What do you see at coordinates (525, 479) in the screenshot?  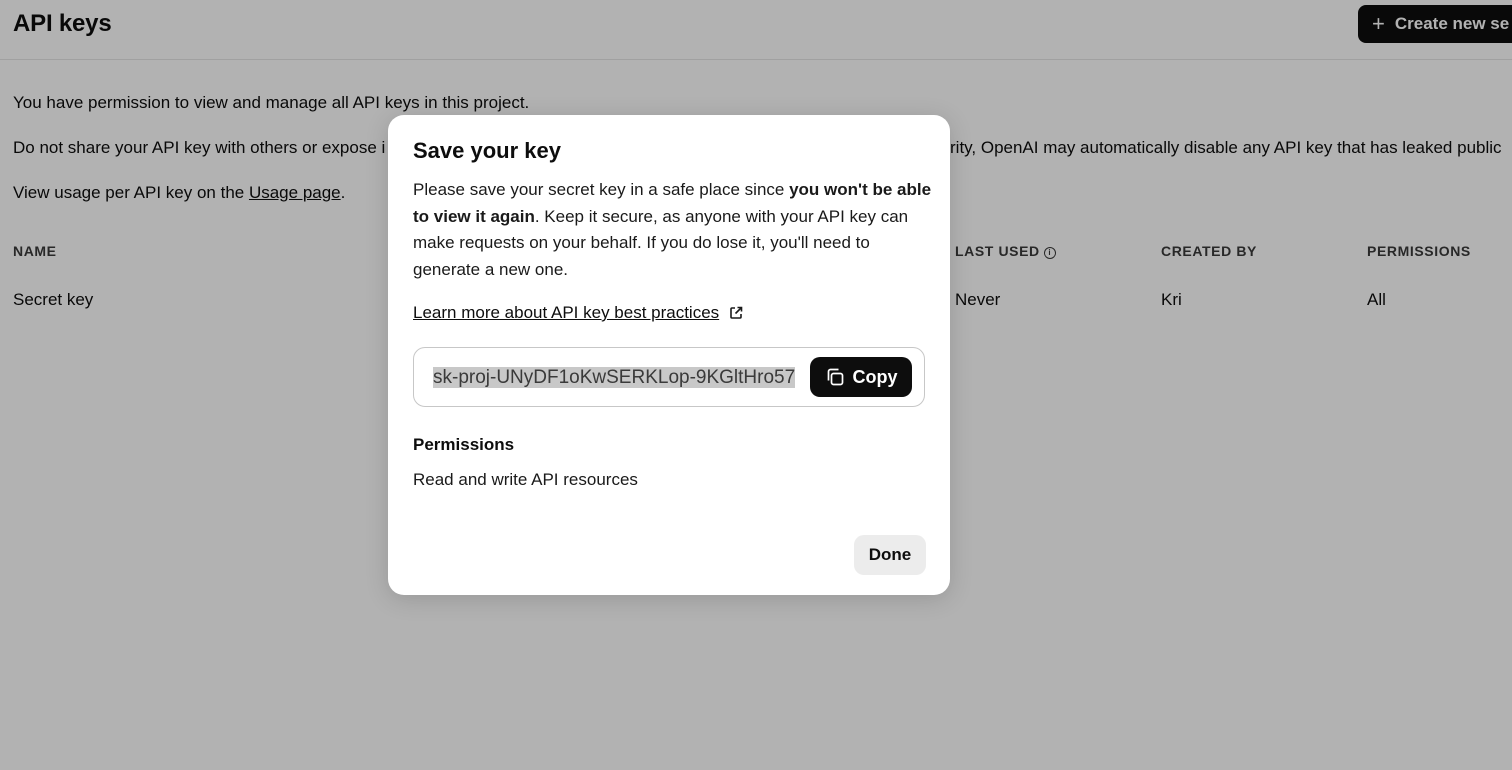 I see `permissions-value: Read and write API resources` at bounding box center [525, 479].